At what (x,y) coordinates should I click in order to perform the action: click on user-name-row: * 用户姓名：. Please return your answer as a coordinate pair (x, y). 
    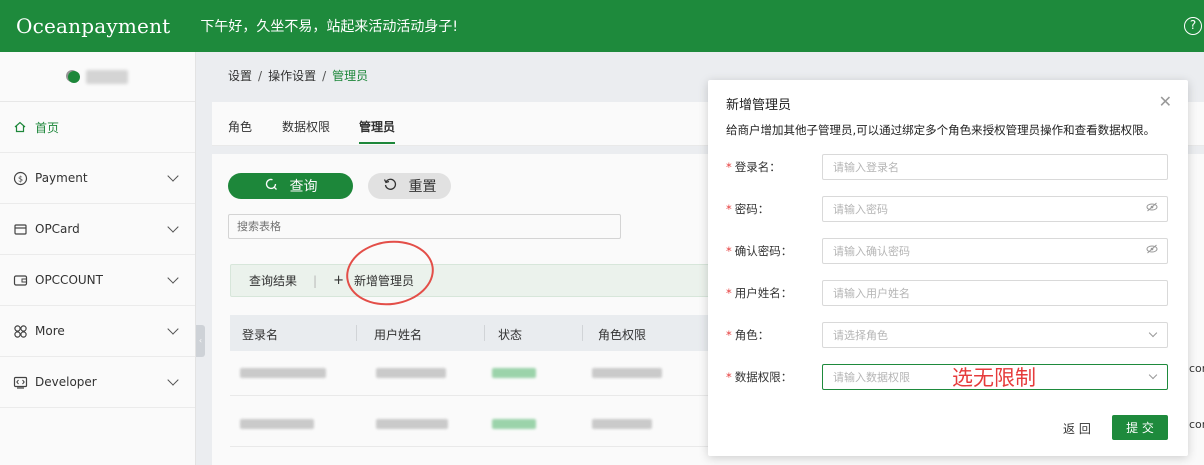
    Looking at the image, I should click on (947, 293).